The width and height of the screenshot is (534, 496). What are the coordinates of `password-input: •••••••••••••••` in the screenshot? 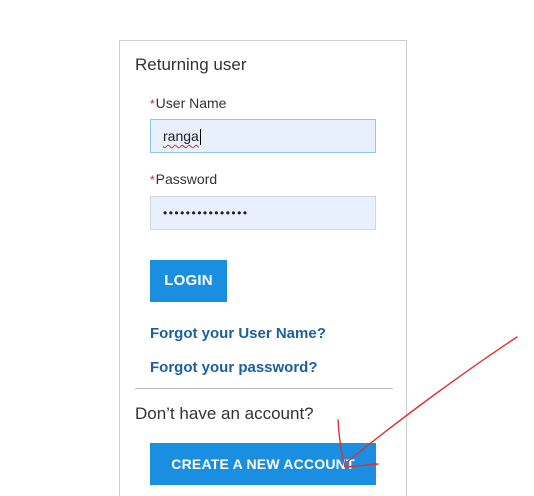 It's located at (263, 213).